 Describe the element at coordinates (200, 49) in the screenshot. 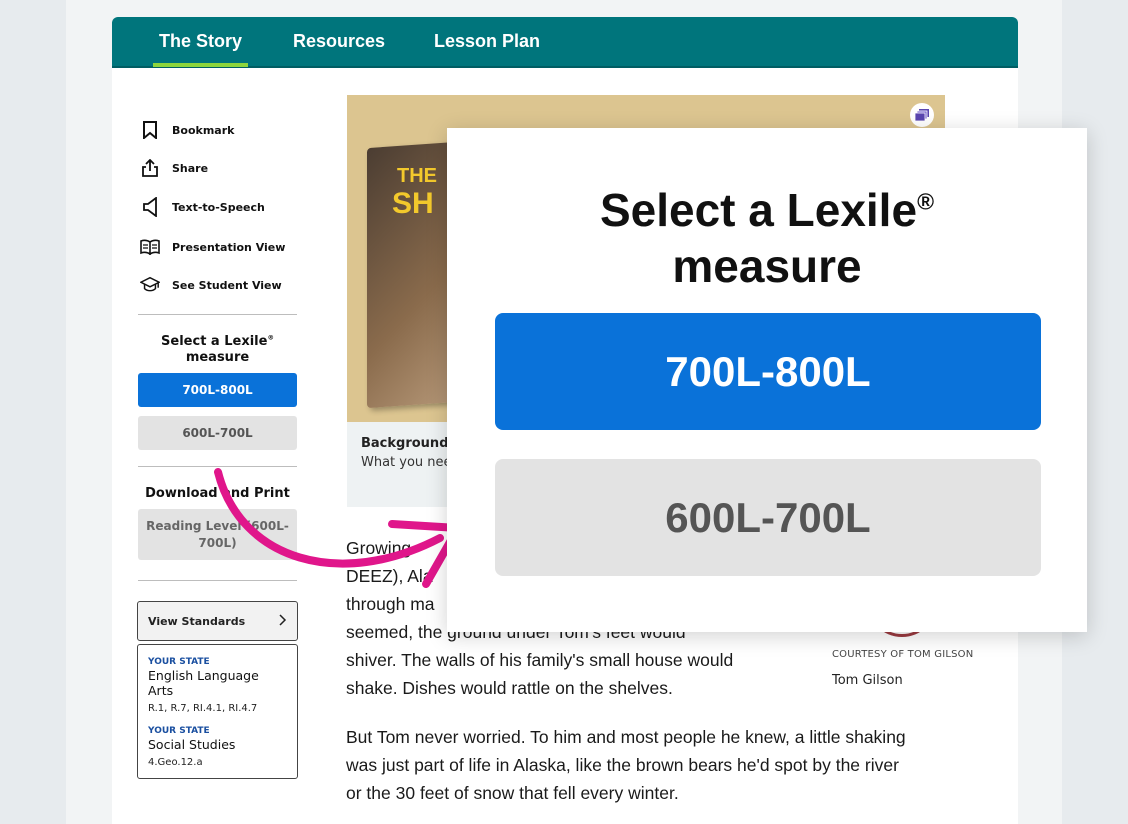

I see `tab-the-story: The Story` at that location.